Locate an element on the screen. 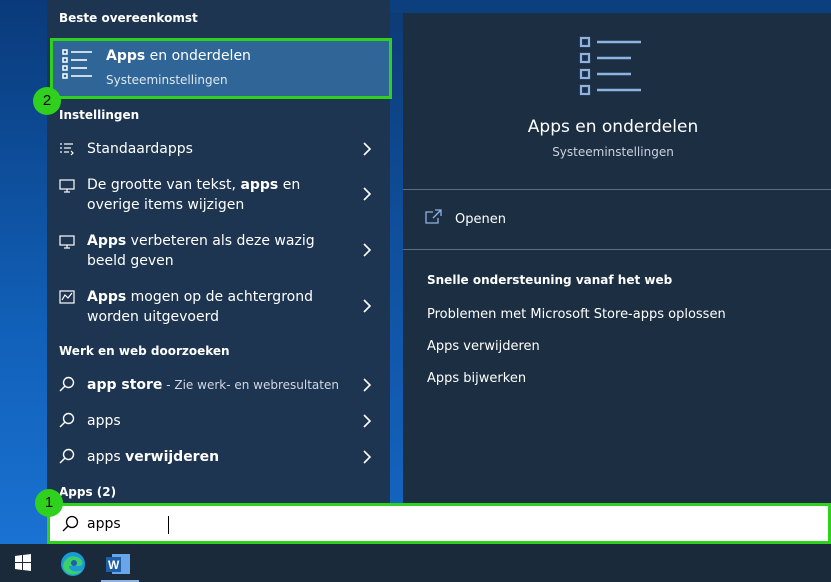 Image resolution: width=831 pixels, height=582 pixels. desktop-background-top is located at coordinates (610, 6).